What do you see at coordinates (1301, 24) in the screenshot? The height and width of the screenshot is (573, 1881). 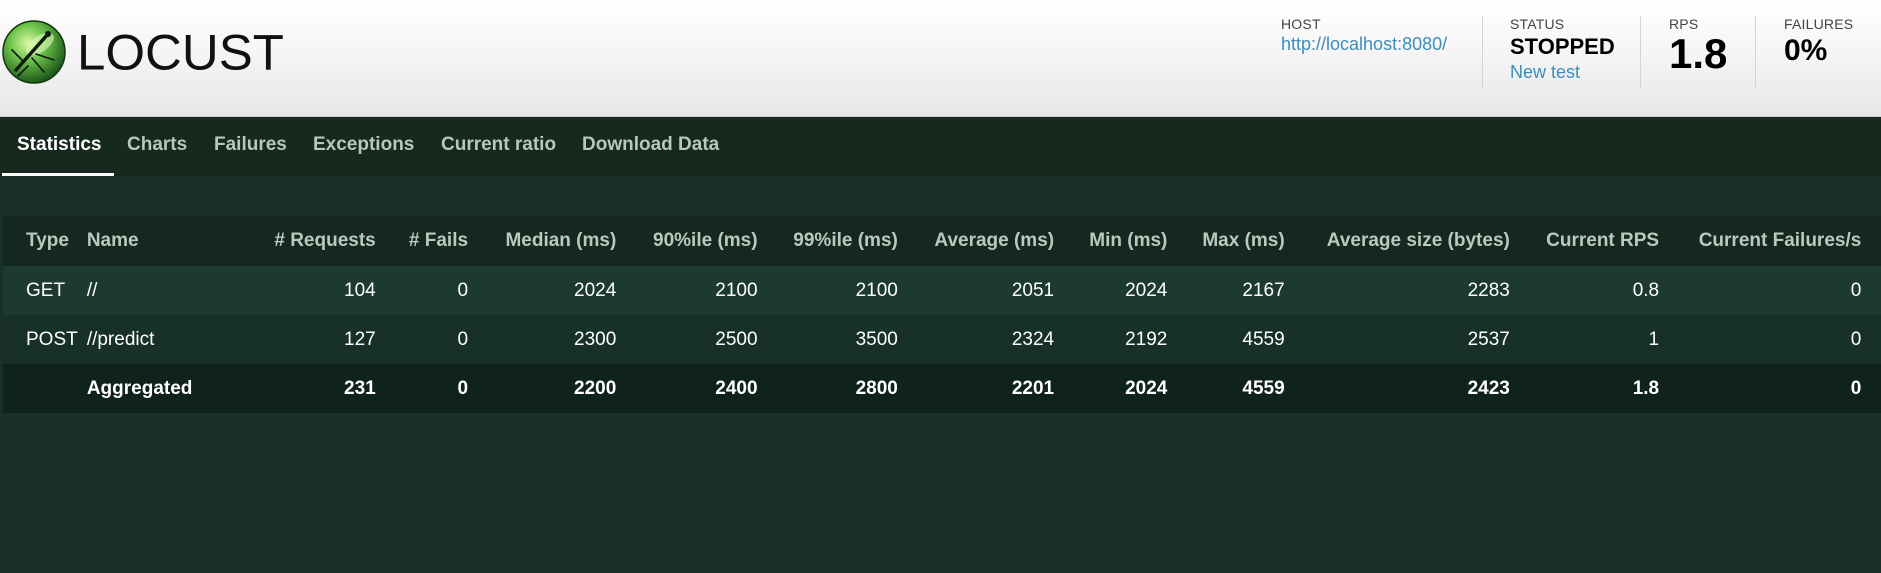 I see `host-label: HOST` at bounding box center [1301, 24].